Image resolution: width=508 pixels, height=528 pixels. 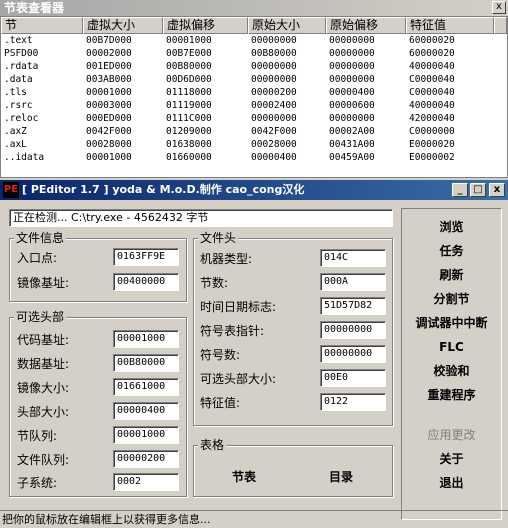 I want to click on section-window-title: 节表查看器, so click(x=254, y=8).